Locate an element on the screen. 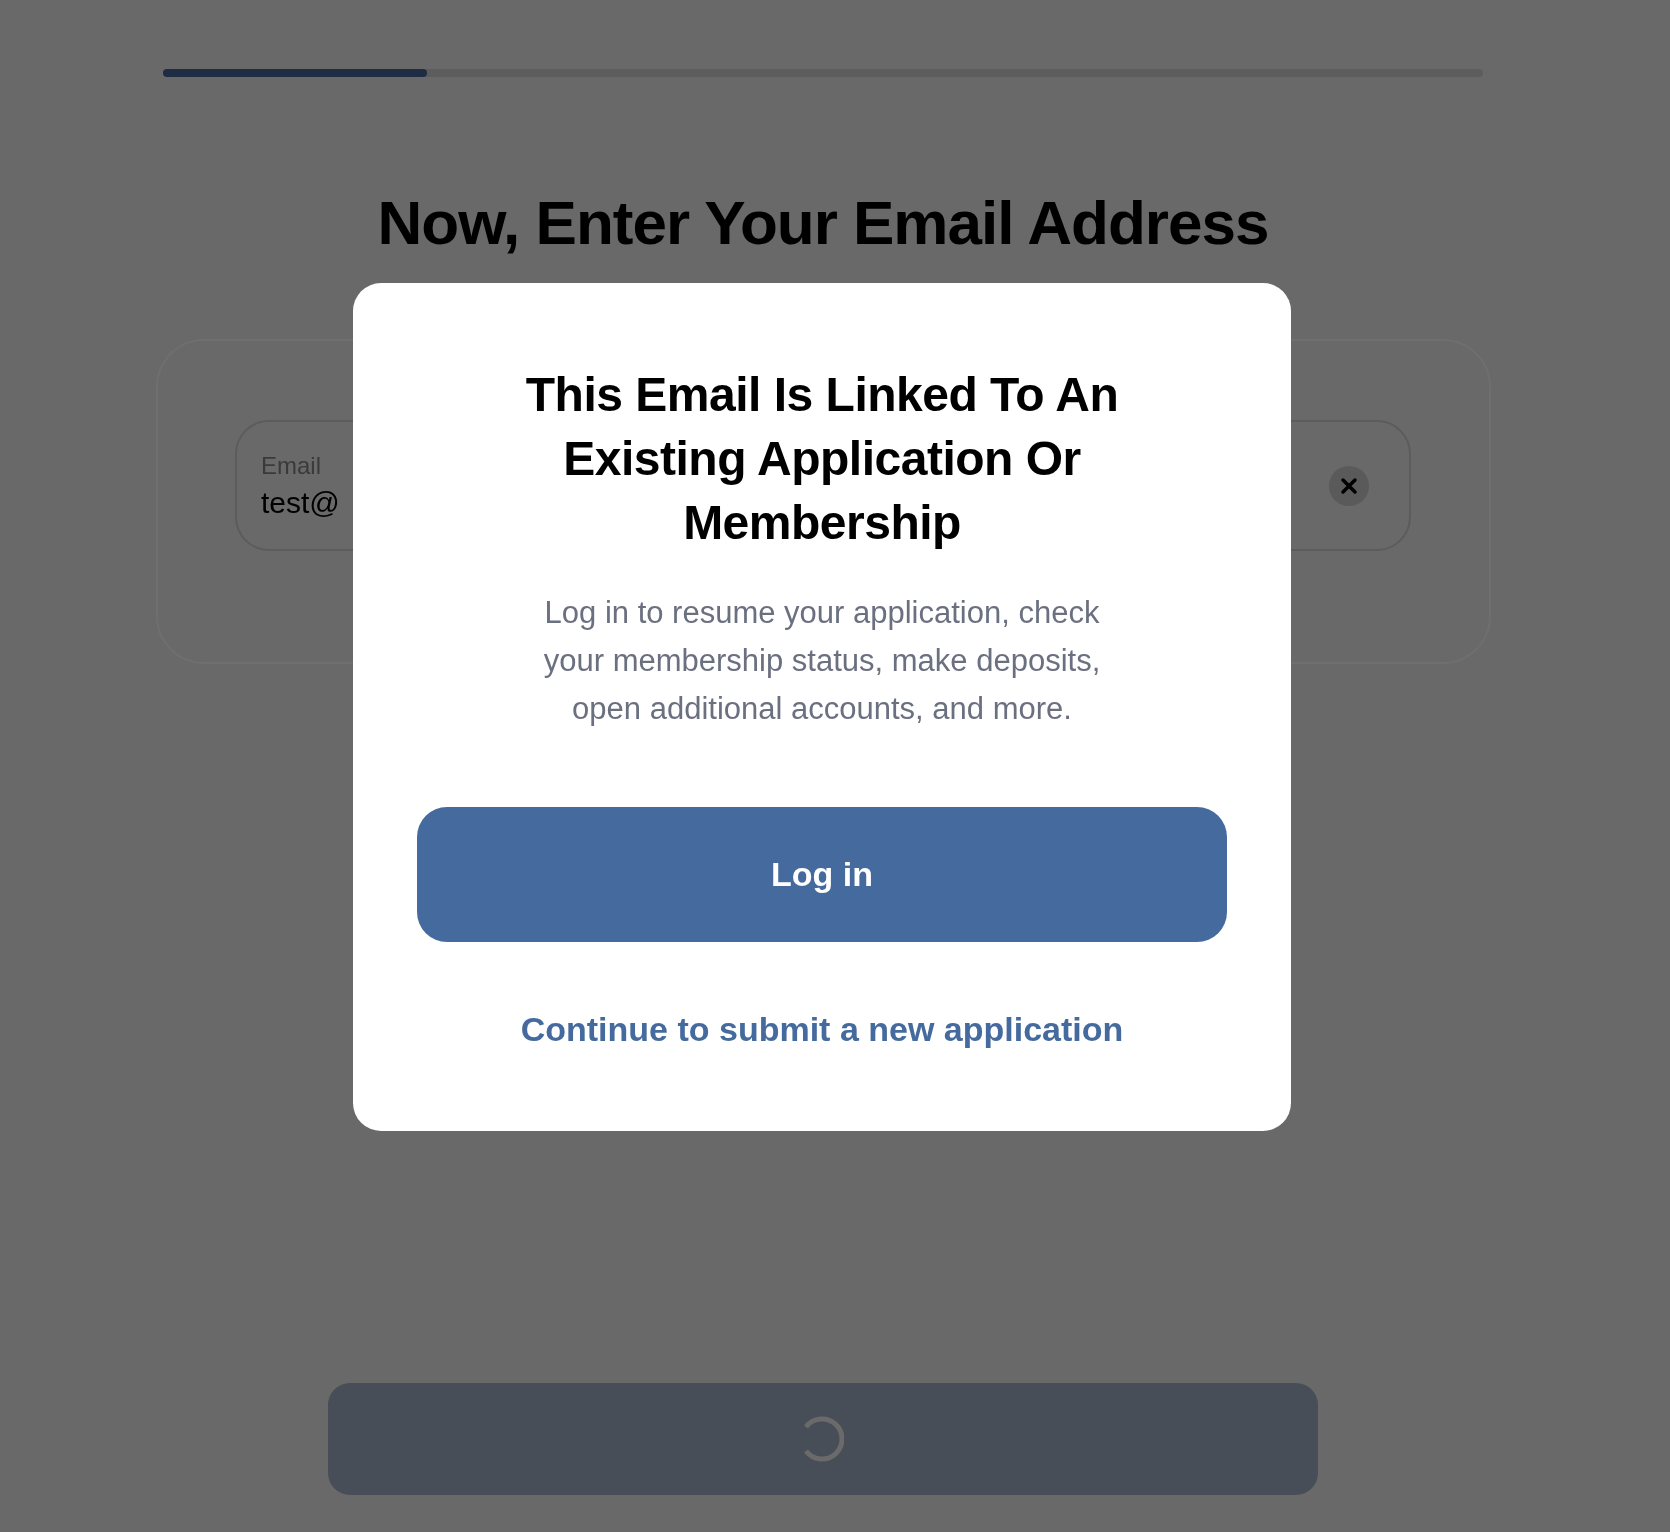 This screenshot has width=1670, height=1532. clear-icon is located at coordinates (1349, 485).